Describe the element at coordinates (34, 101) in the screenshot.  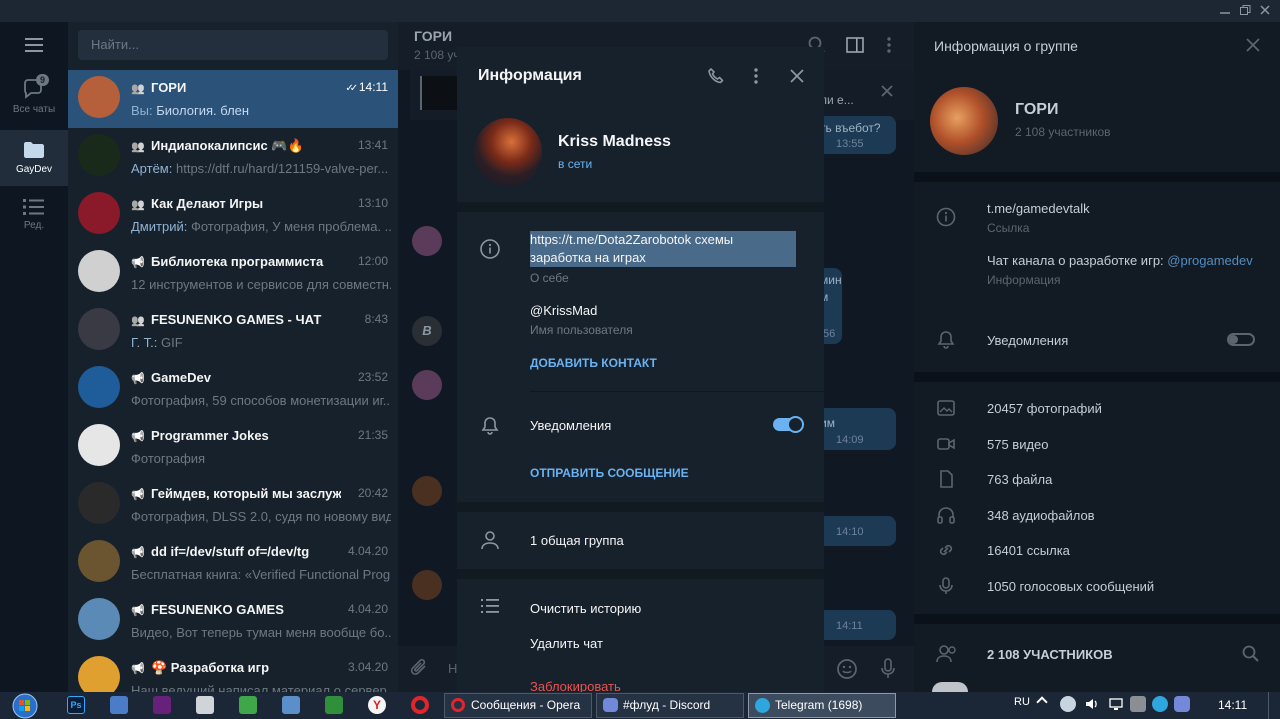
I see `folder-all-chats: 9 Все чаты` at that location.